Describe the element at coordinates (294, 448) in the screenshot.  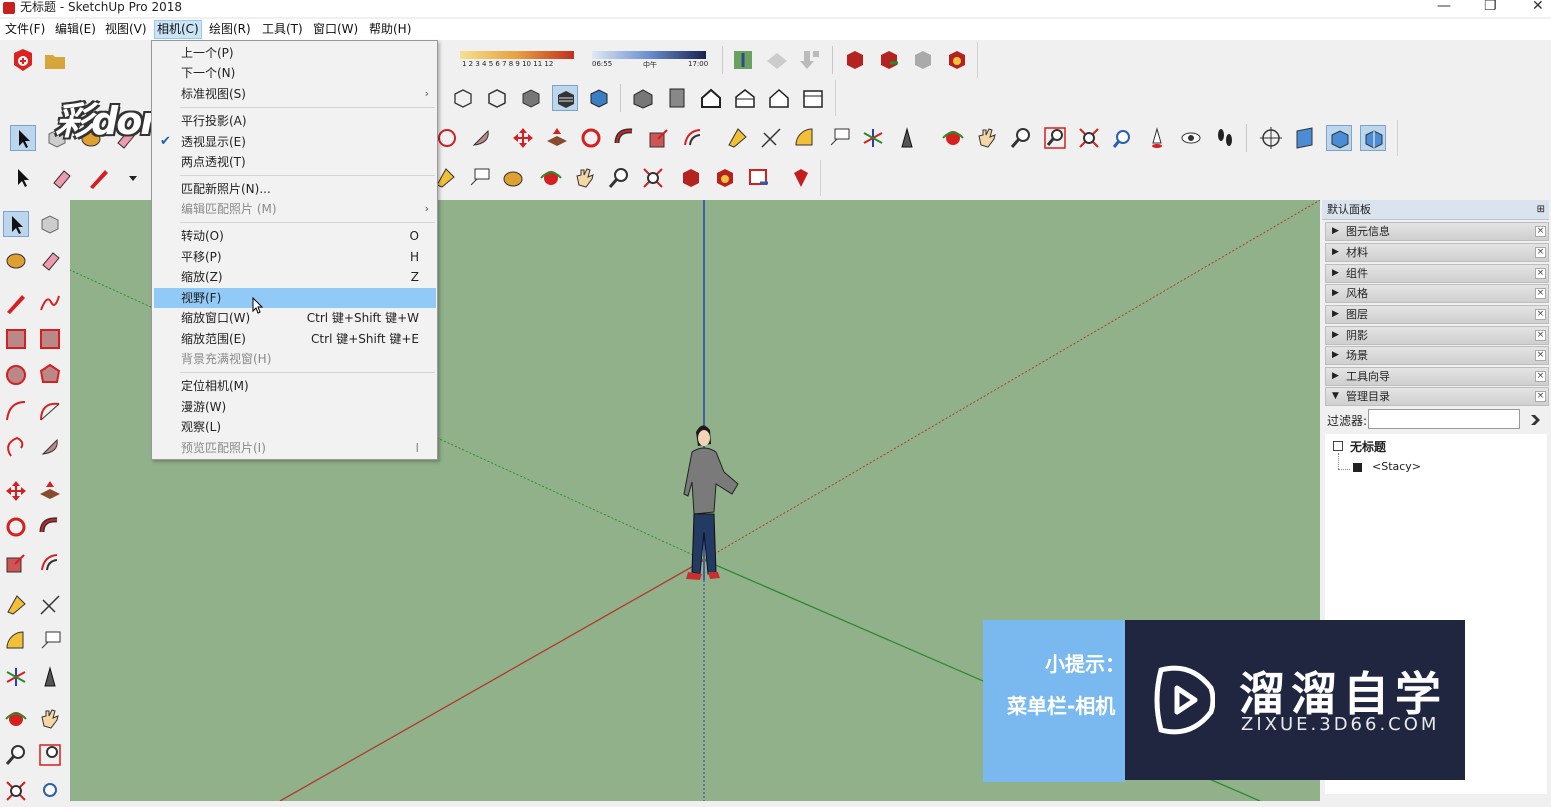
I see `menu-item-preview-matched-photo: 预览匹配照片(I) I` at that location.